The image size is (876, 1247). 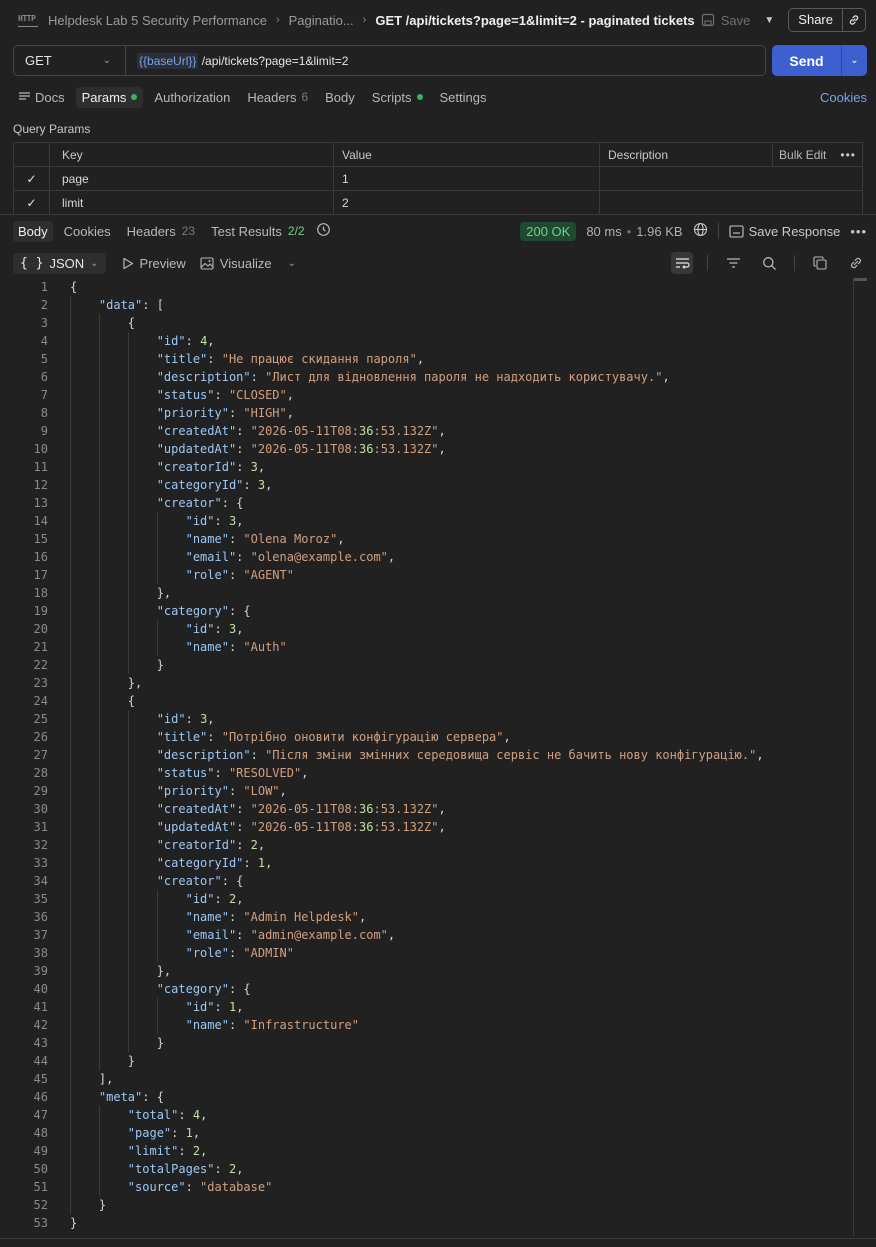 I want to click on line-number: 34, so click(x=40, y=881).